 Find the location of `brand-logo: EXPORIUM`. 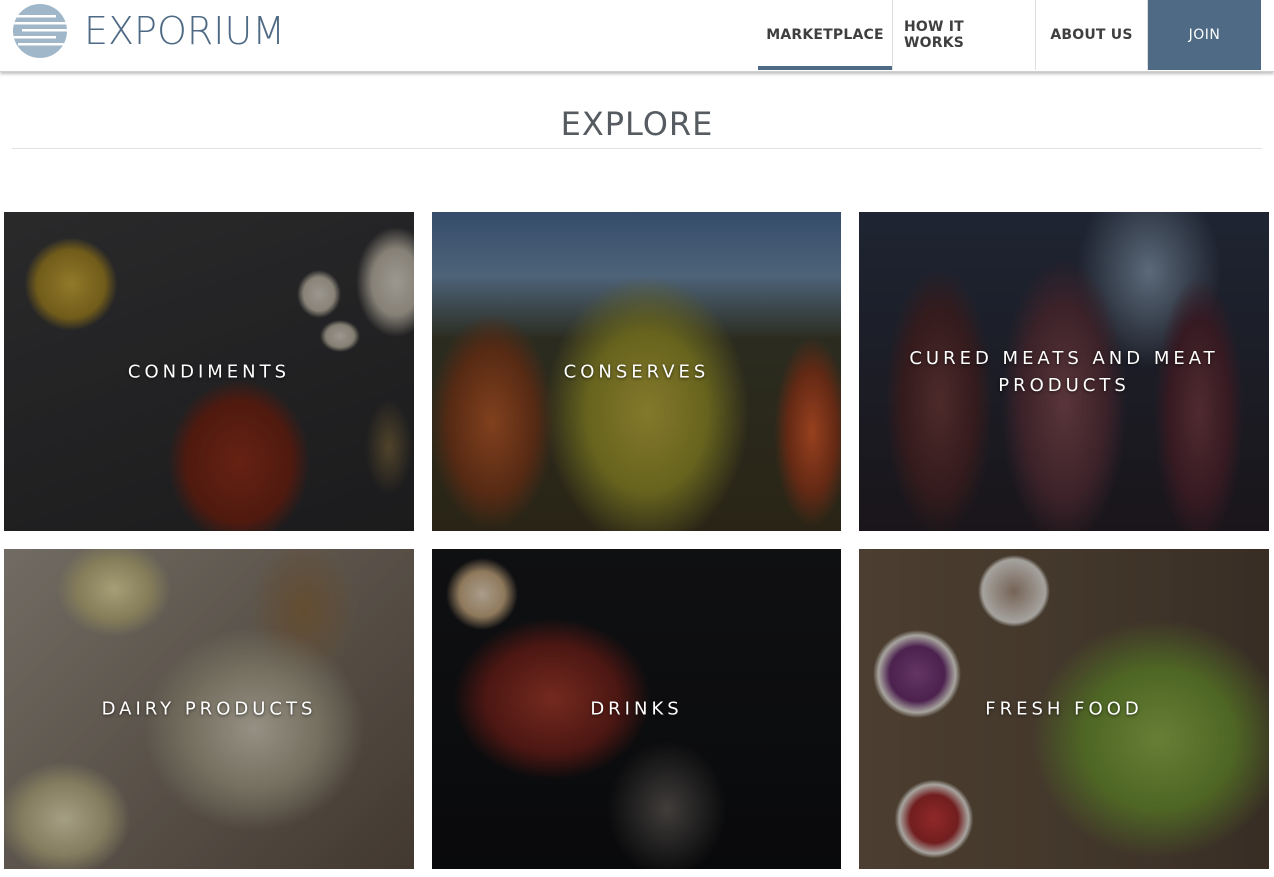

brand-logo: EXPORIUM is located at coordinates (162, 31).